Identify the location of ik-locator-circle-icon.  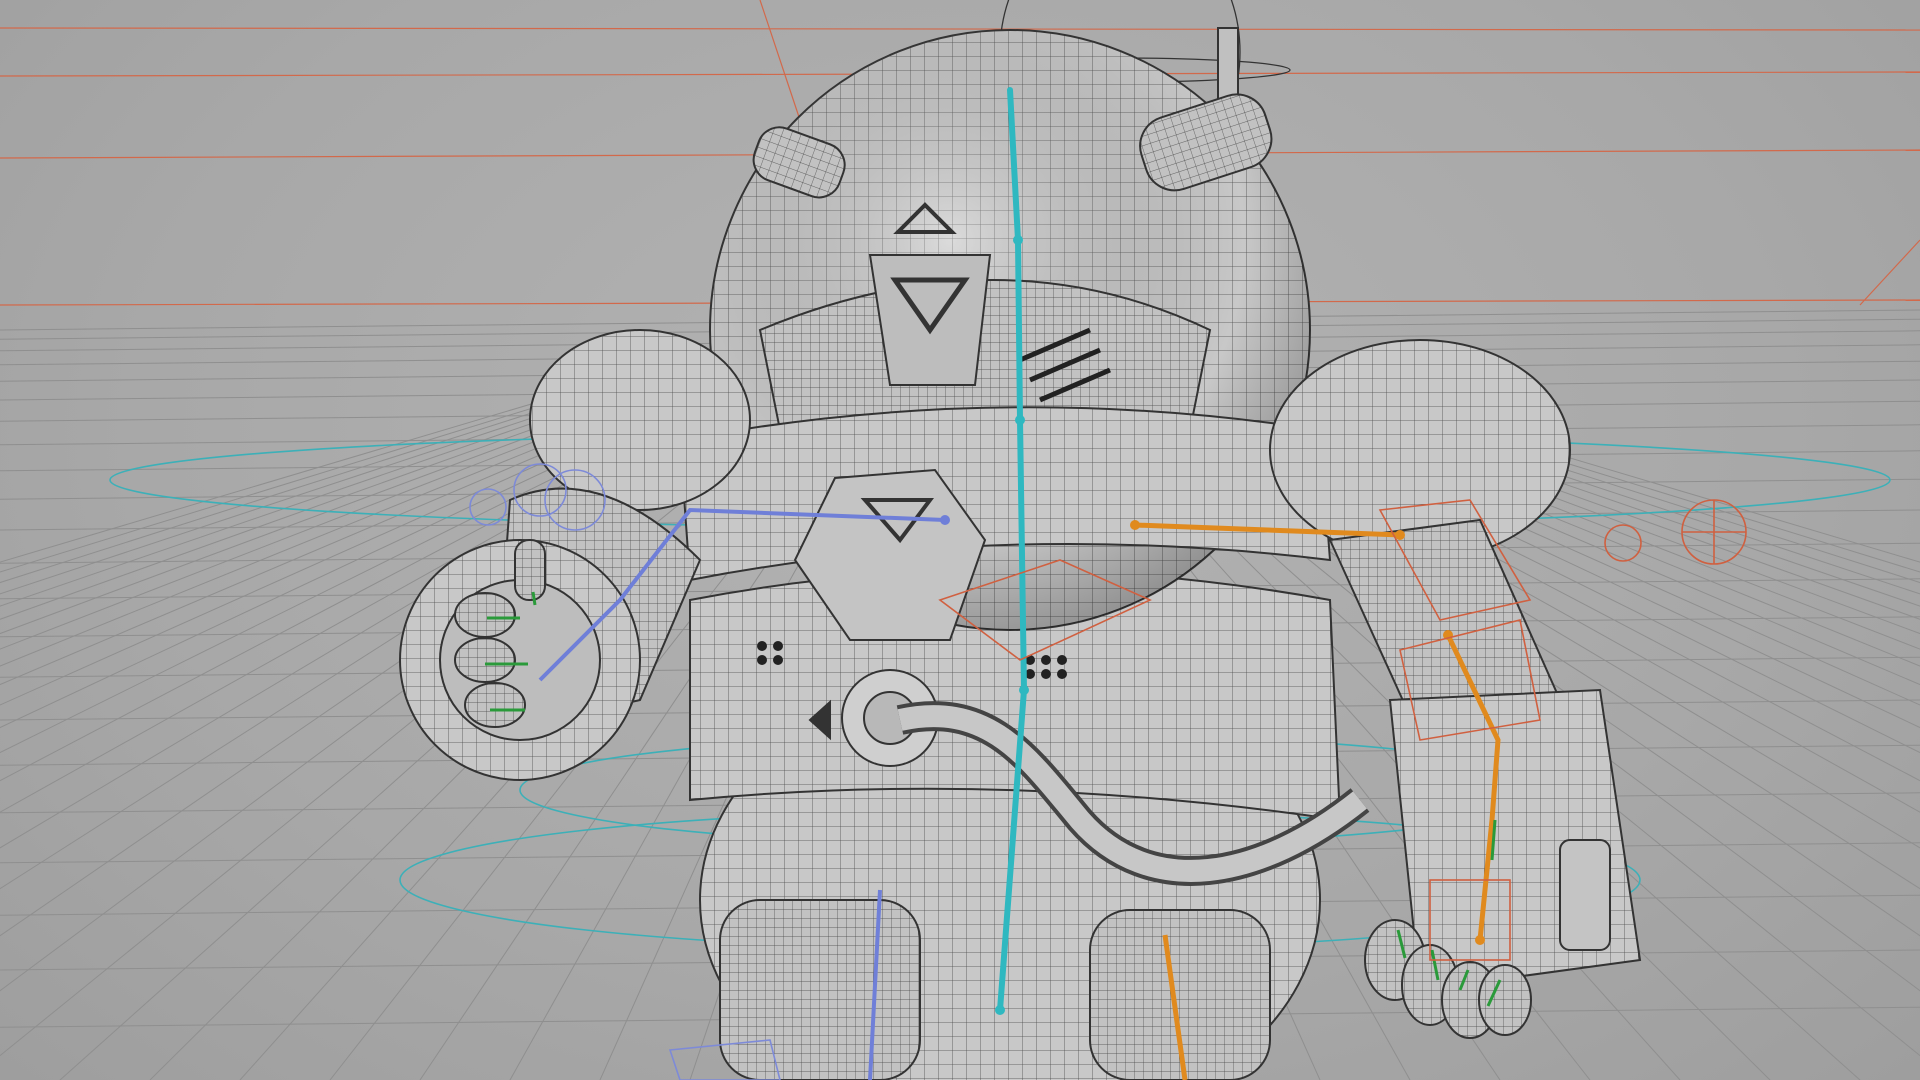
(1623, 543).